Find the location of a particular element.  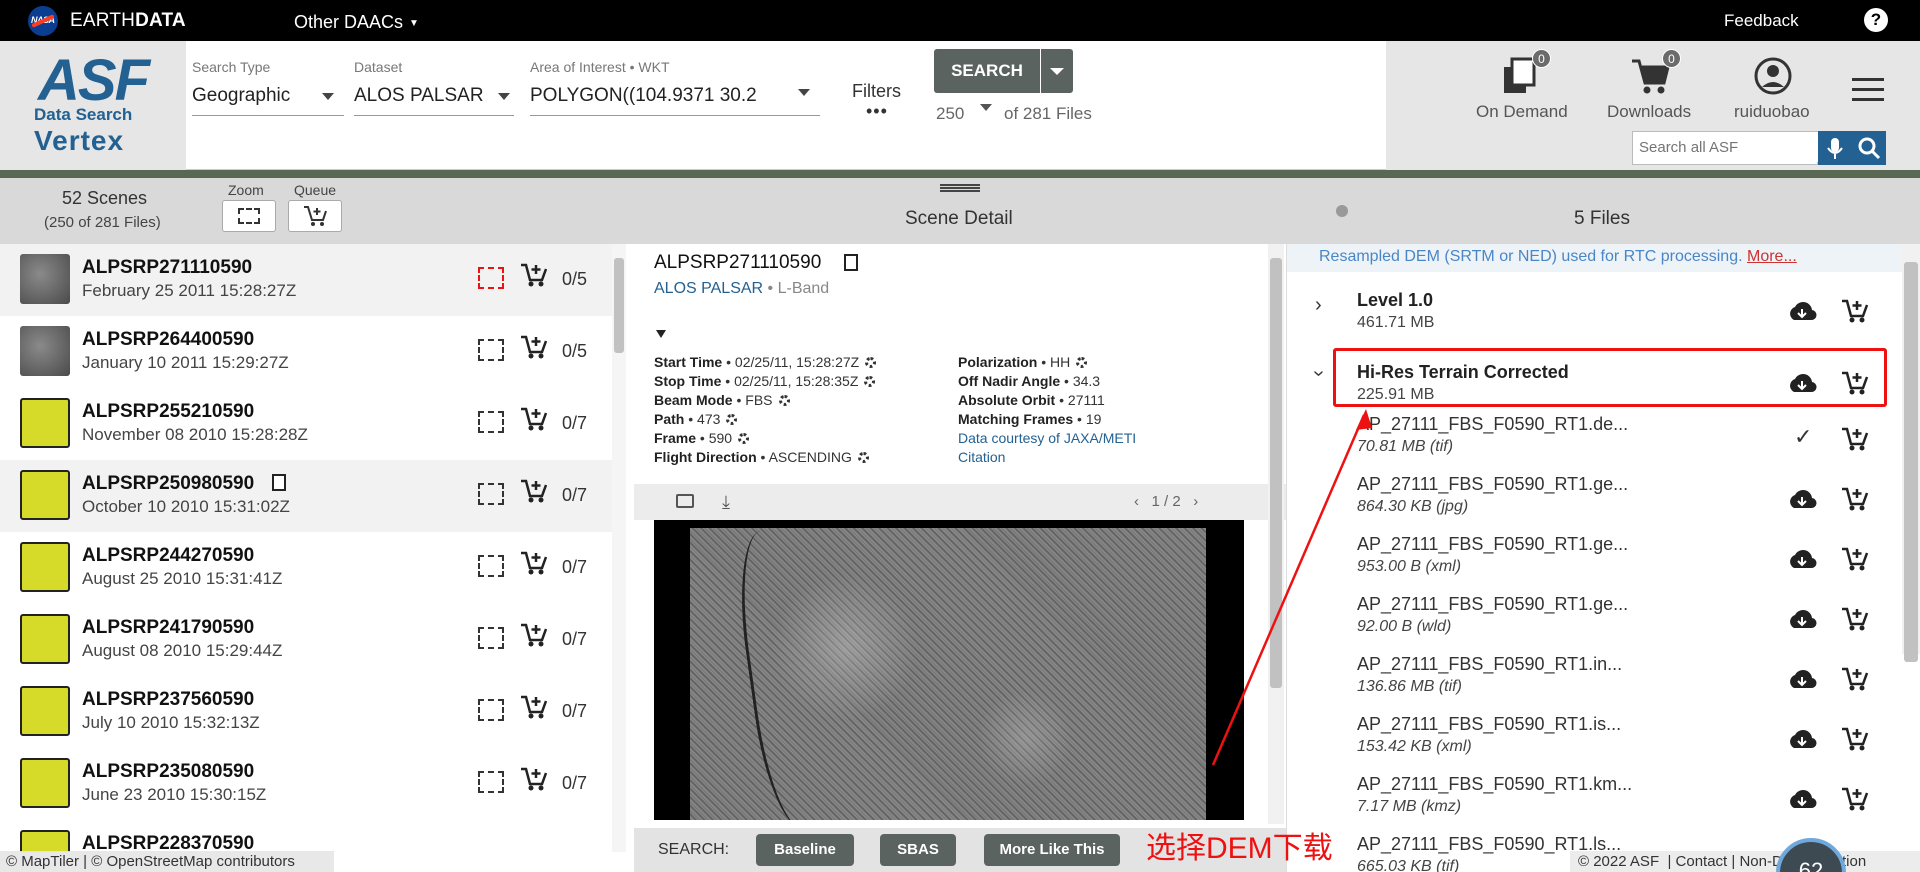

contact-link: Contact is located at coordinates (1702, 861).